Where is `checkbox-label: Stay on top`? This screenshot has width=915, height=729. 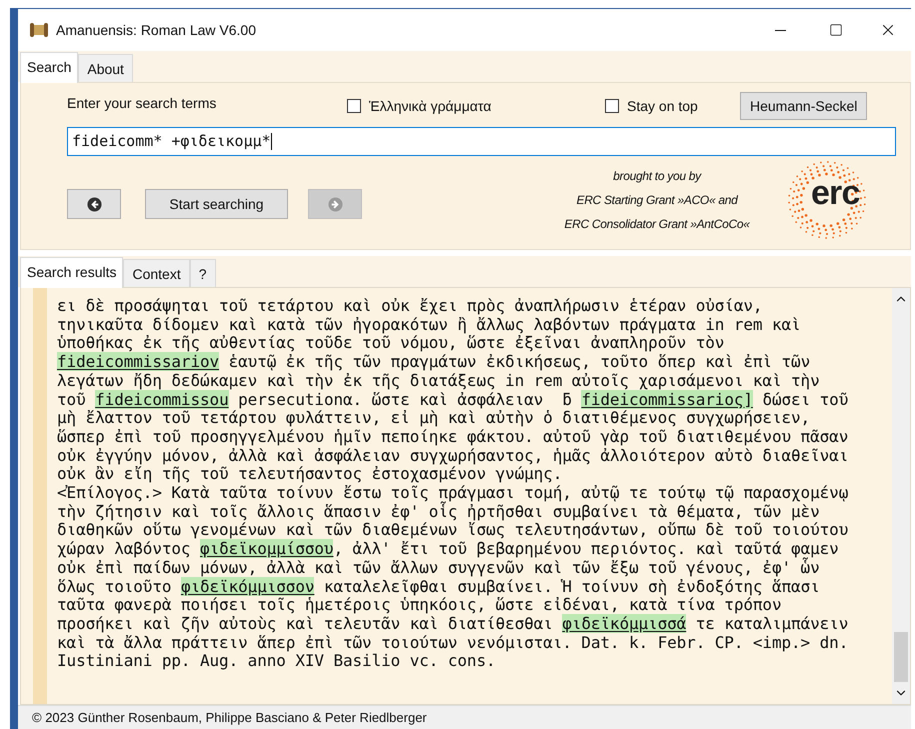
checkbox-label: Stay on top is located at coordinates (662, 106).